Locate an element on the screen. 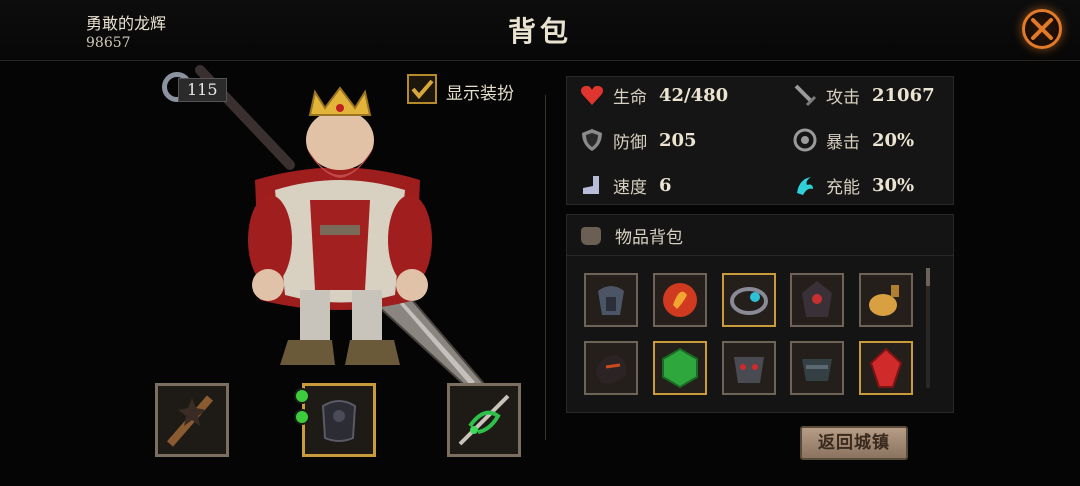  top-bar: 勇敢的龙辉 98657 背包 is located at coordinates (540, 30).